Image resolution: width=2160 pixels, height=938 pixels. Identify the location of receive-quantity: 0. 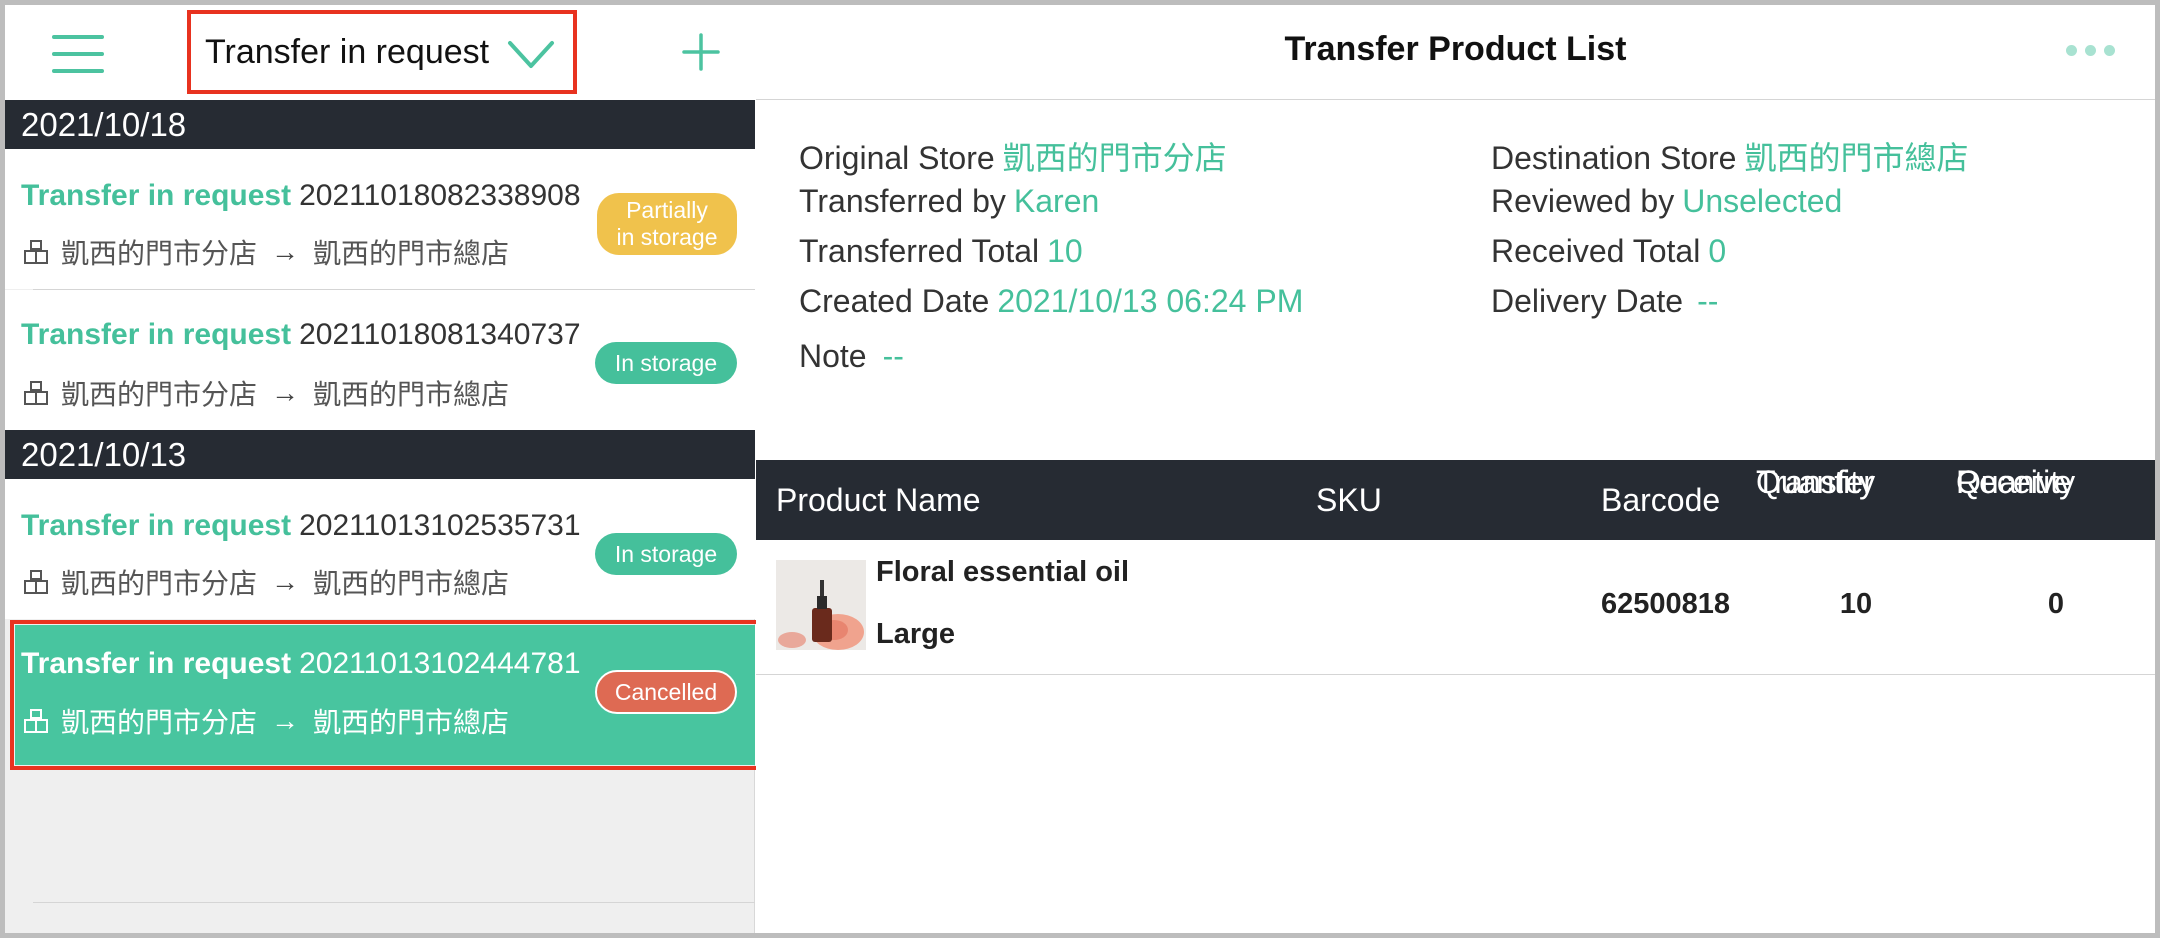
(2056, 604).